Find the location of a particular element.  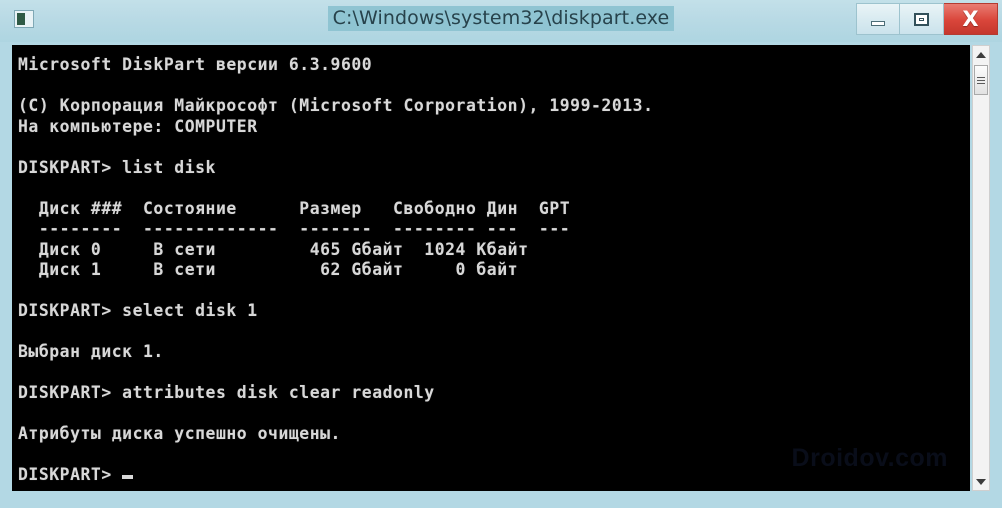

vertical-scrollbar is located at coordinates (981, 268).